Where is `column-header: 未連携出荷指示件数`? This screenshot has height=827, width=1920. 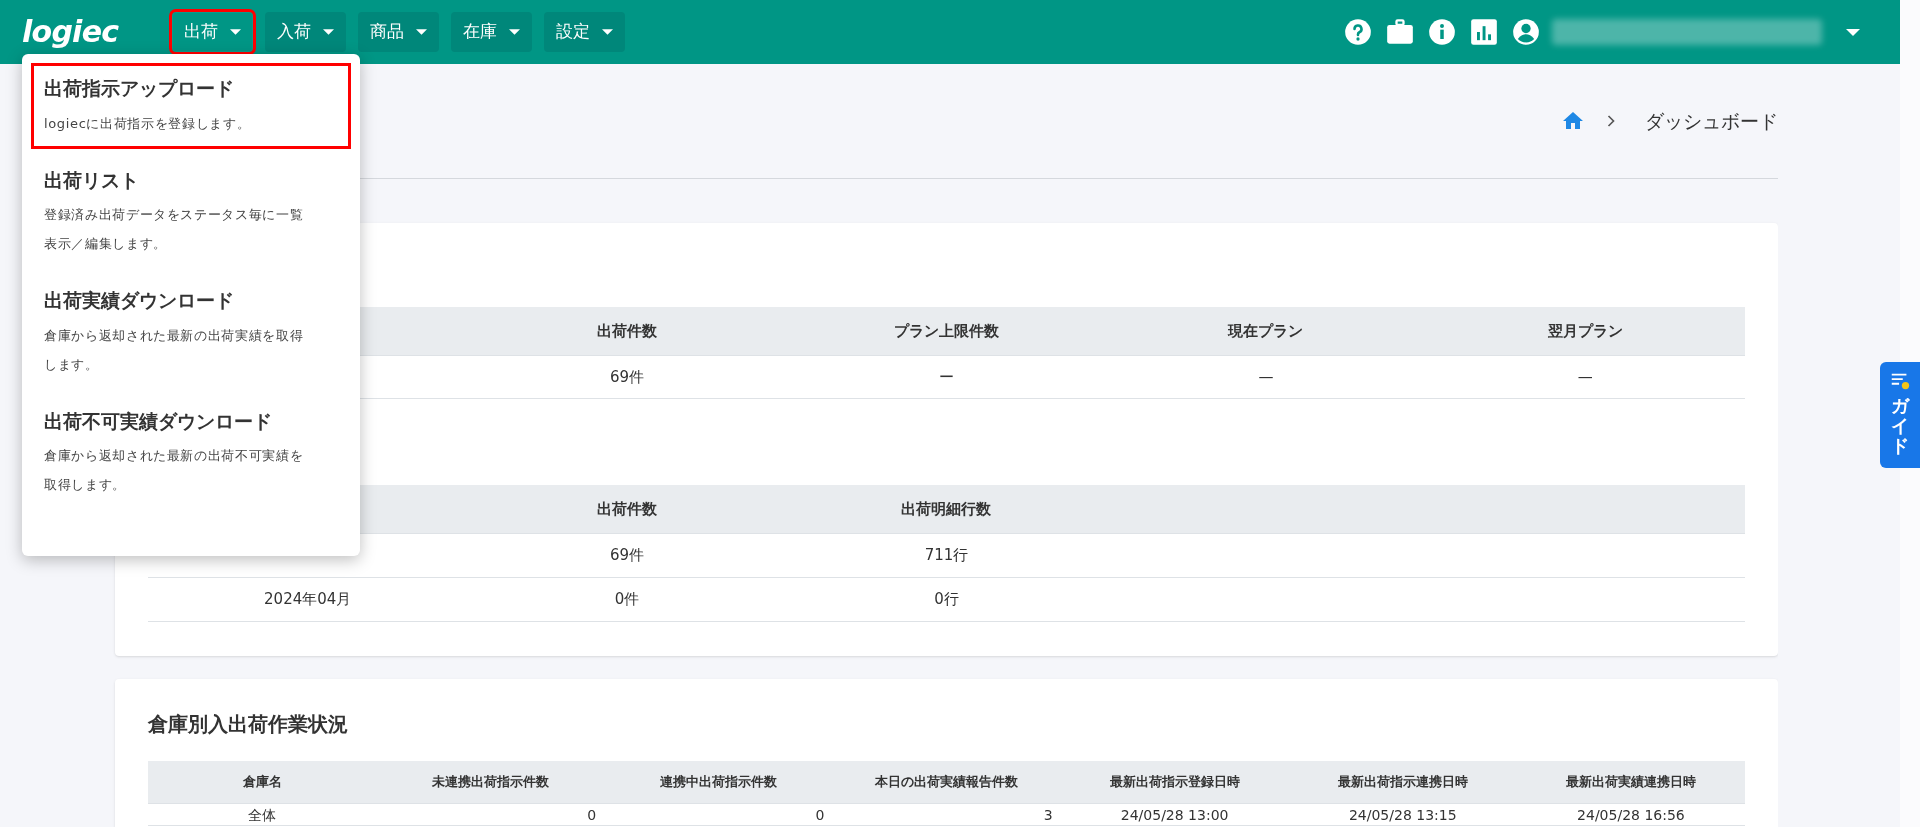
column-header: 未連携出荷指示件数 is located at coordinates (490, 782).